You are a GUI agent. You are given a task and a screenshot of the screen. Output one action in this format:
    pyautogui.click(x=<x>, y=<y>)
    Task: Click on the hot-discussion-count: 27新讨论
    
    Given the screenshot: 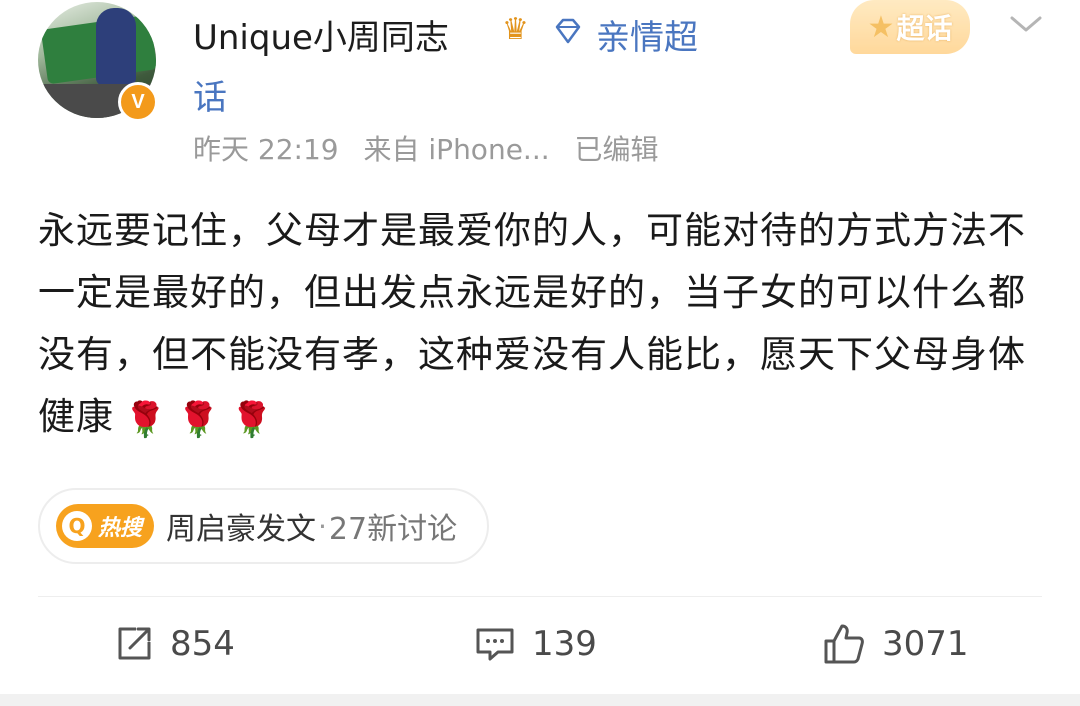 What is the action you would take?
    pyautogui.click(x=393, y=529)
    